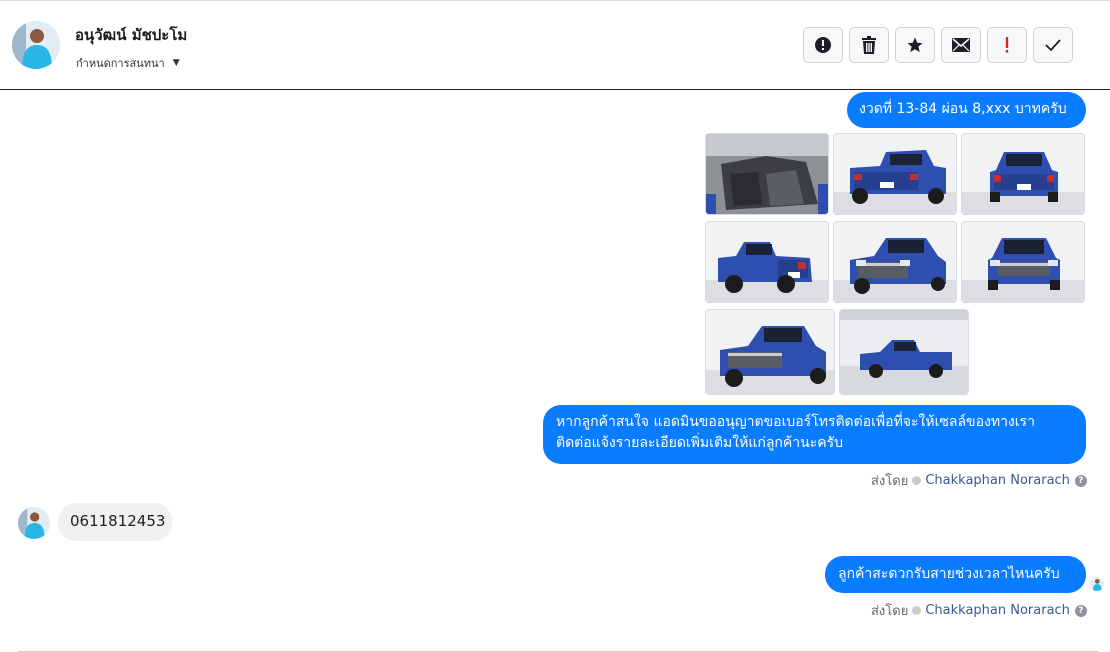  Describe the element at coordinates (963, 109) in the screenshot. I see `message-text: งวดที่ 13-84 ผ่อน 8,xxx บาทครับ` at that location.